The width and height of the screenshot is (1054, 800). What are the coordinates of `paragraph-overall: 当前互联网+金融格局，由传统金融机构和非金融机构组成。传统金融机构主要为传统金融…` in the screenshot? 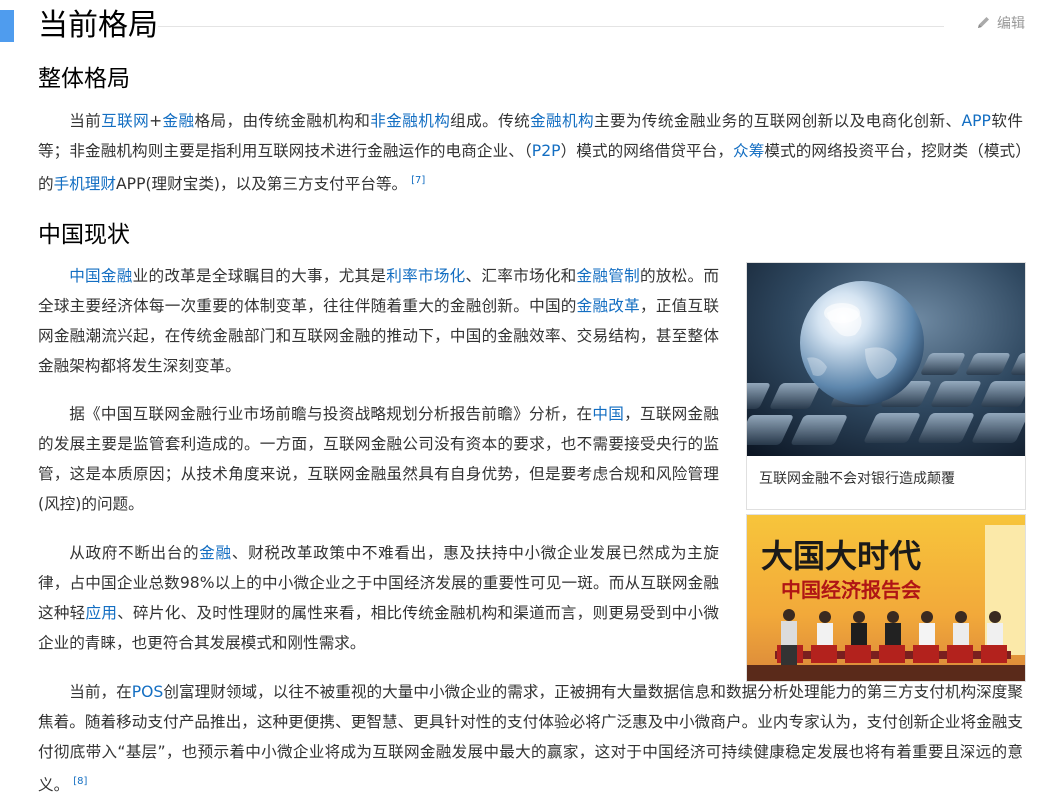 It's located at (530, 152).